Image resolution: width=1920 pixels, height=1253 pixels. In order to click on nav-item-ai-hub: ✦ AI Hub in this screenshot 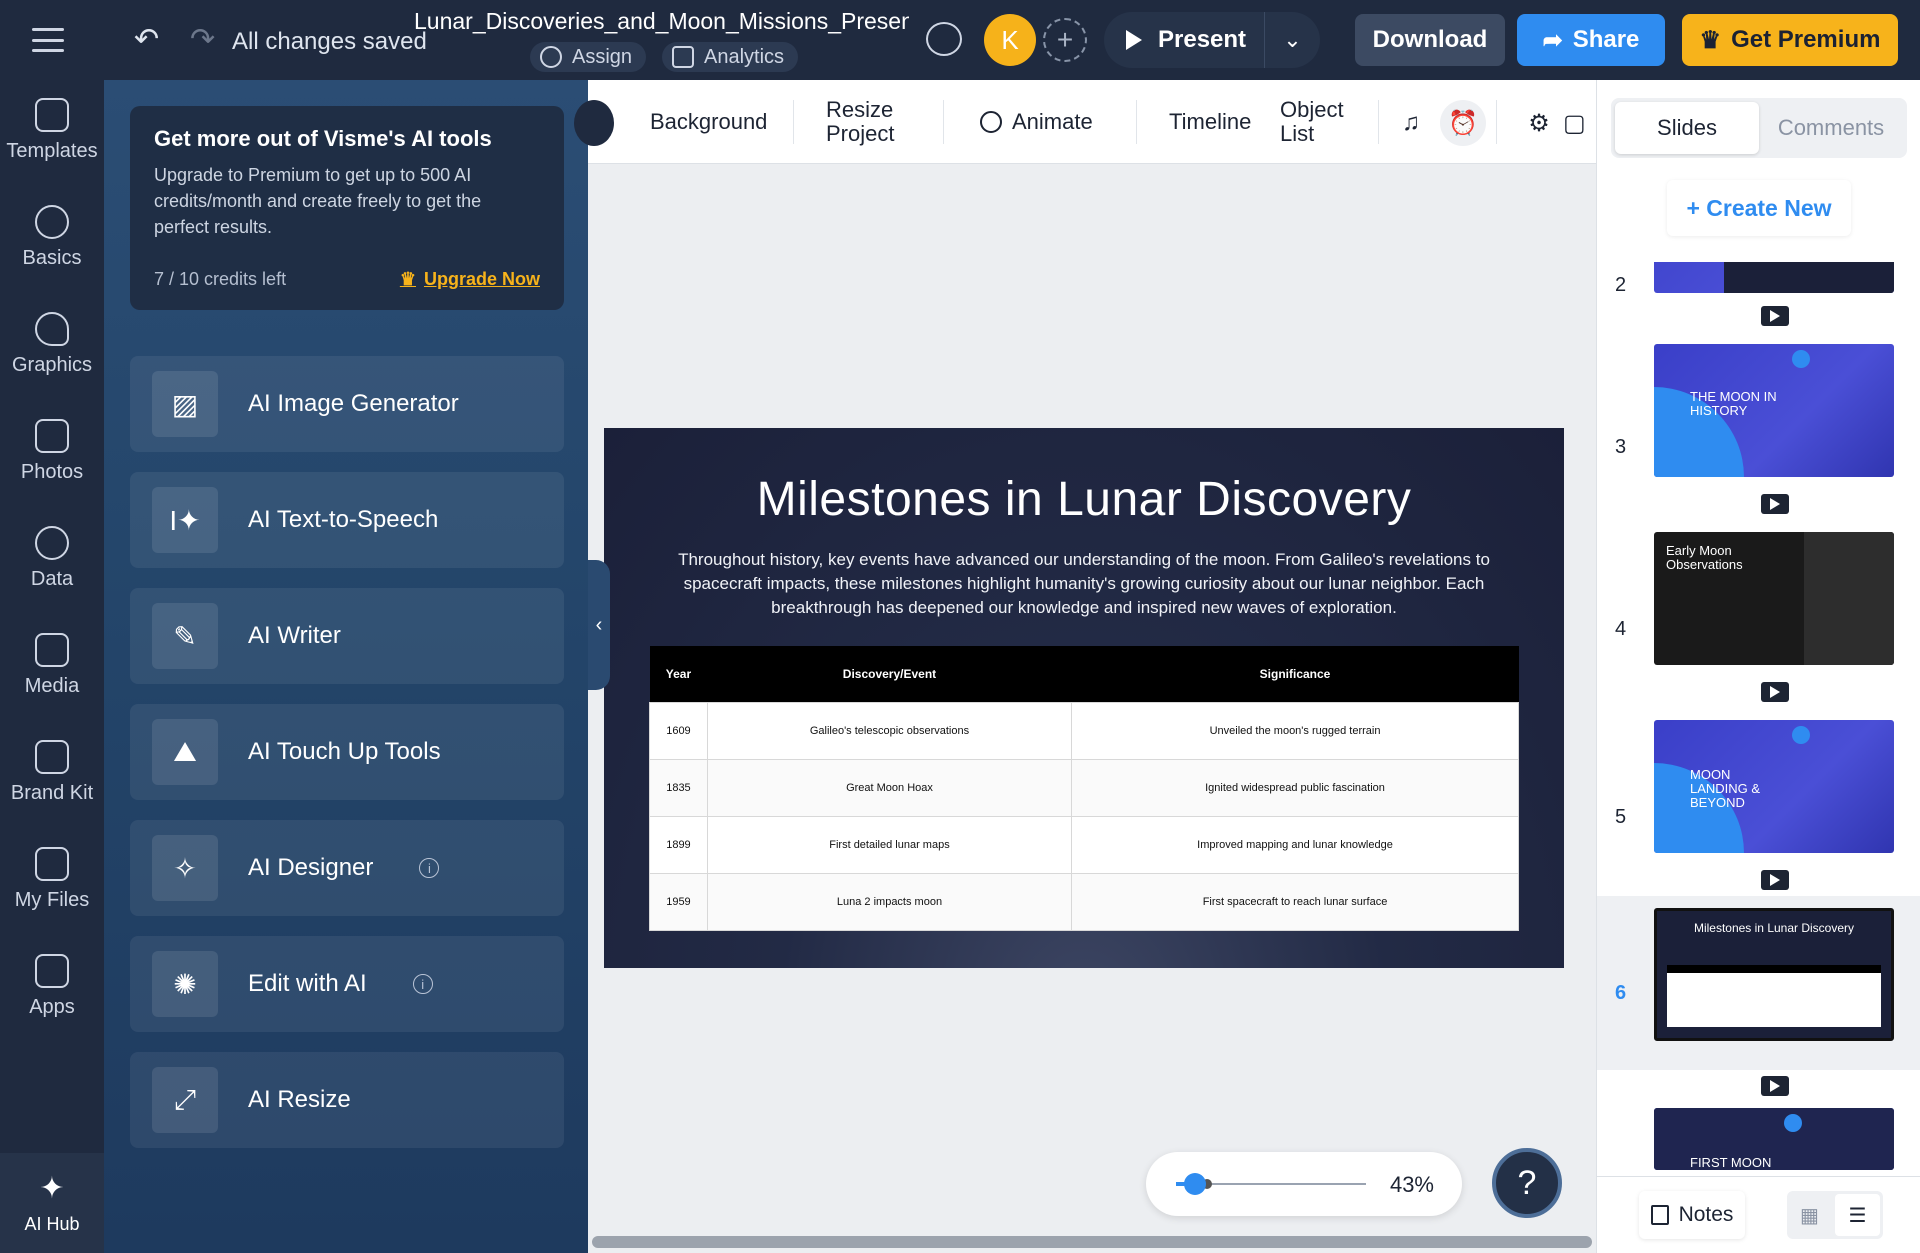, I will do `click(52, 1203)`.